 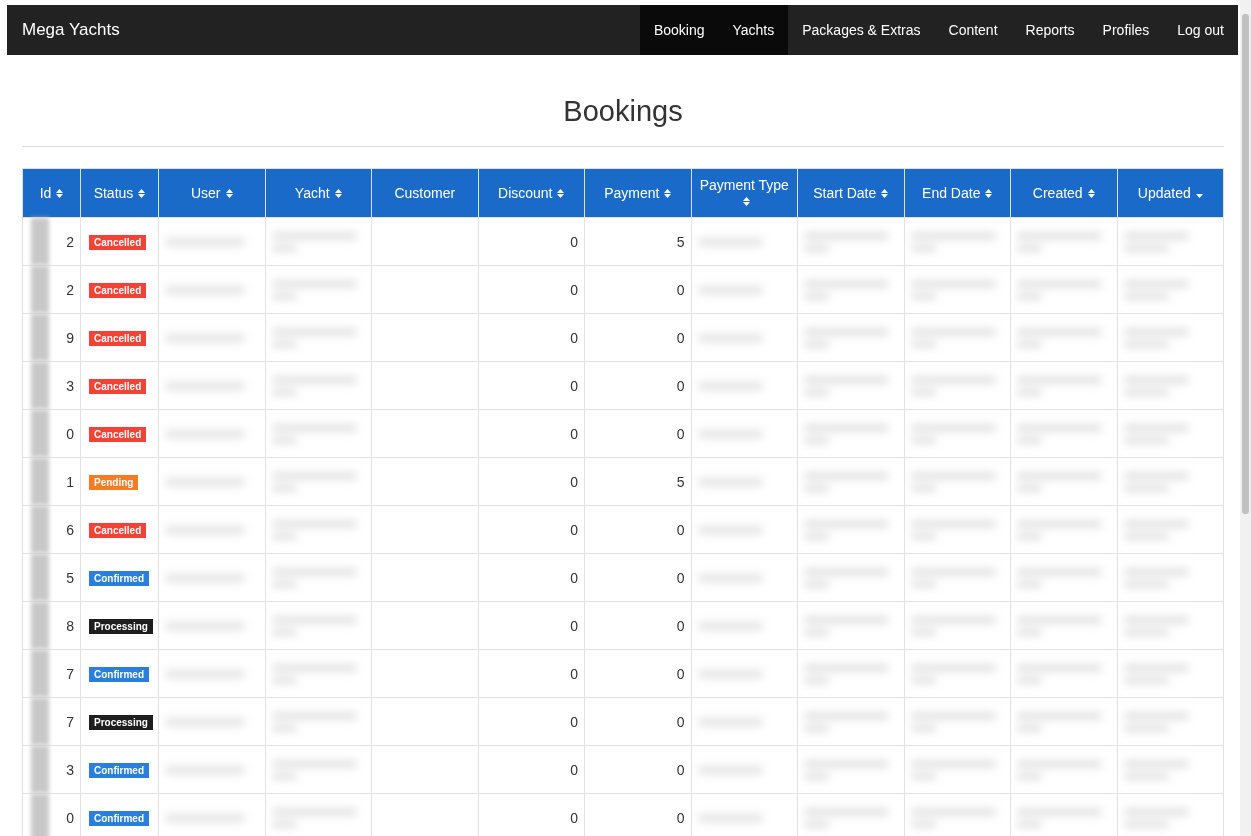 What do you see at coordinates (114, 482) in the screenshot?
I see `status-badge: Pending` at bounding box center [114, 482].